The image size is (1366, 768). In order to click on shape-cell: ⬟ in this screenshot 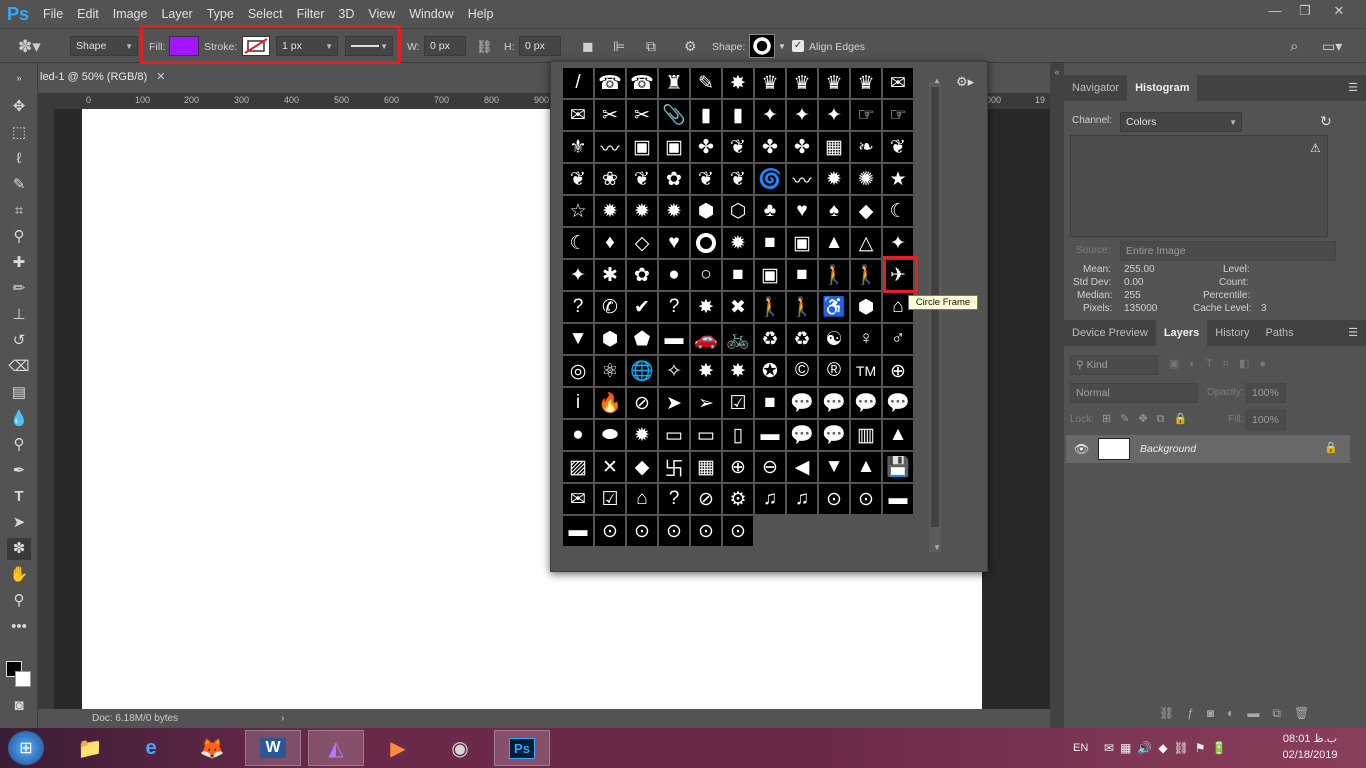, I will do `click(642, 339)`.